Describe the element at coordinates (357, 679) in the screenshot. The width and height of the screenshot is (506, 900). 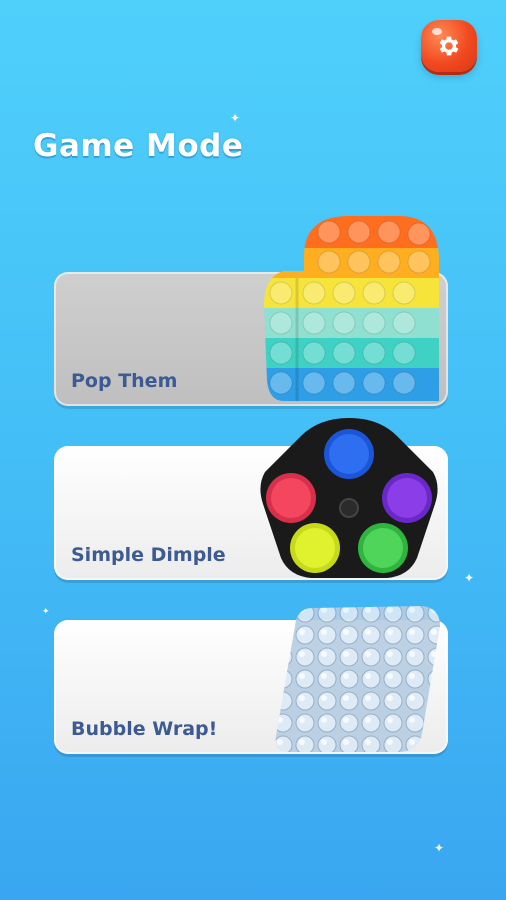
I see `bubble-wrap-image` at that location.